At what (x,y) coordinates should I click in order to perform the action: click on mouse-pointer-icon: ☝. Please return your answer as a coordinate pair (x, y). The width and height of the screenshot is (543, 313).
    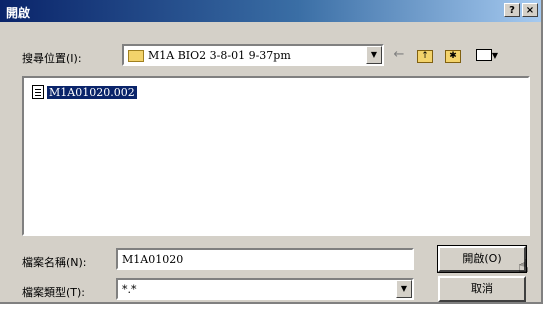
    Looking at the image, I should click on (523, 266).